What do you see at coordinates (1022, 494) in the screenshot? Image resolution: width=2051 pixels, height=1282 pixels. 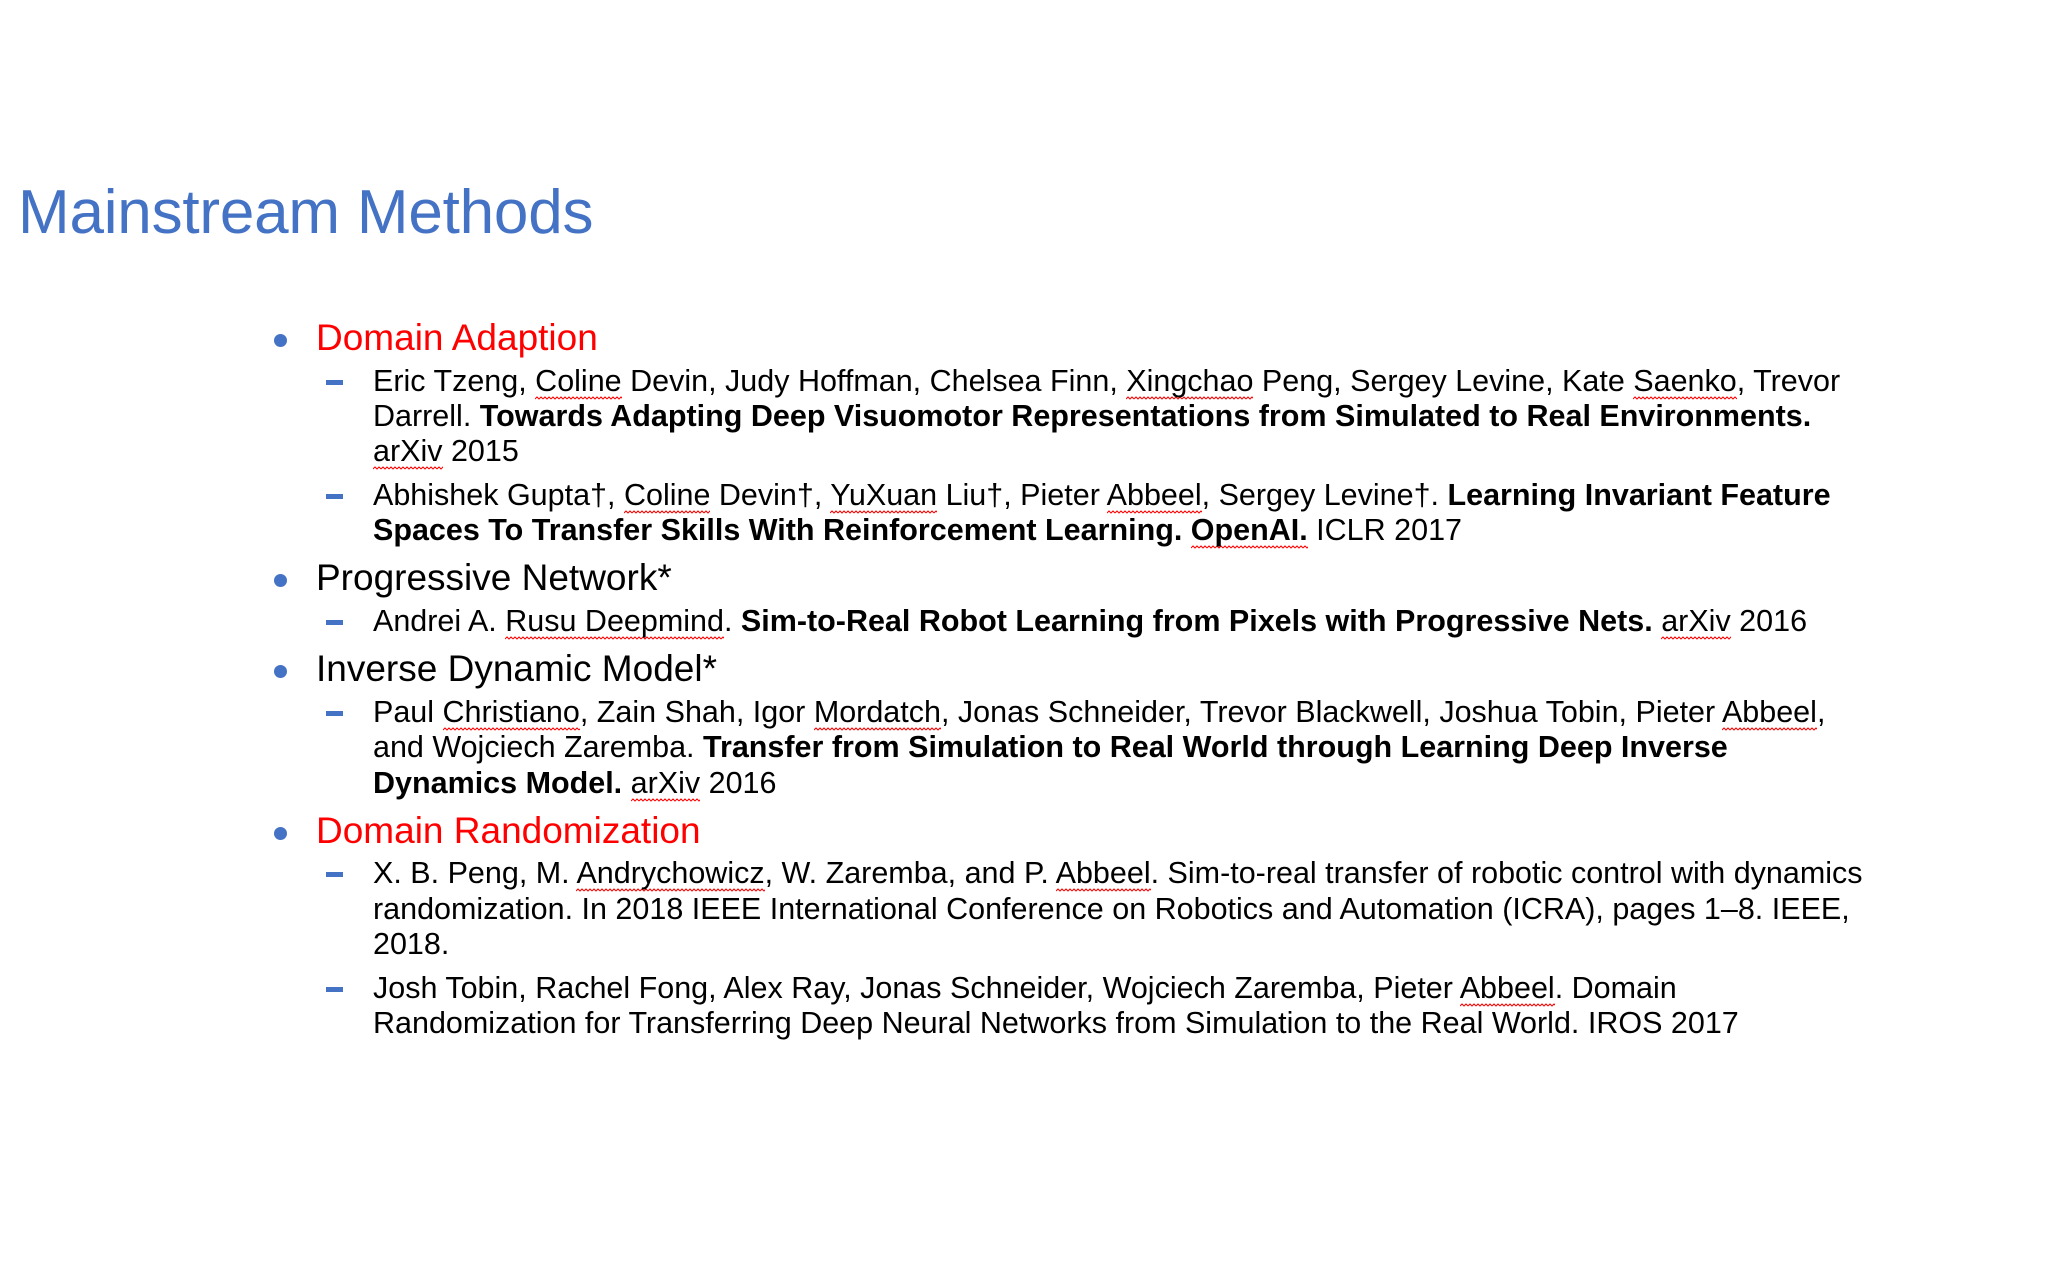 I see `citation-text-part: Liu†, Pieter` at bounding box center [1022, 494].